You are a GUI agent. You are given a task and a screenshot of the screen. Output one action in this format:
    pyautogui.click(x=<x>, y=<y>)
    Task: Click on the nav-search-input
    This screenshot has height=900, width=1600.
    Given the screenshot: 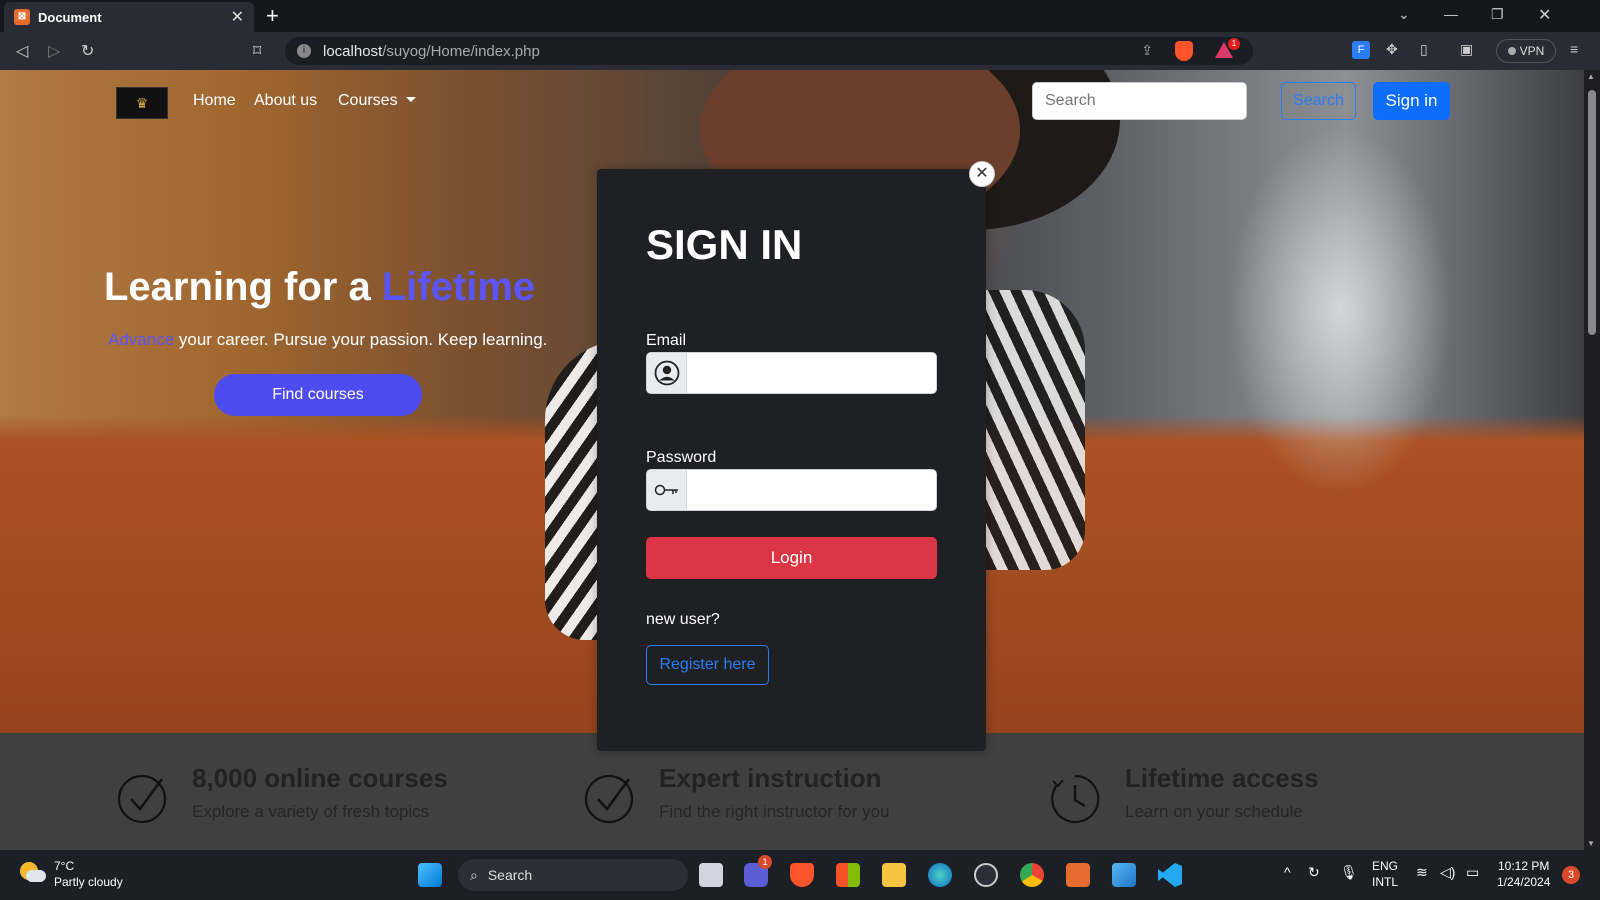 What is the action you would take?
    pyautogui.click(x=1139, y=101)
    